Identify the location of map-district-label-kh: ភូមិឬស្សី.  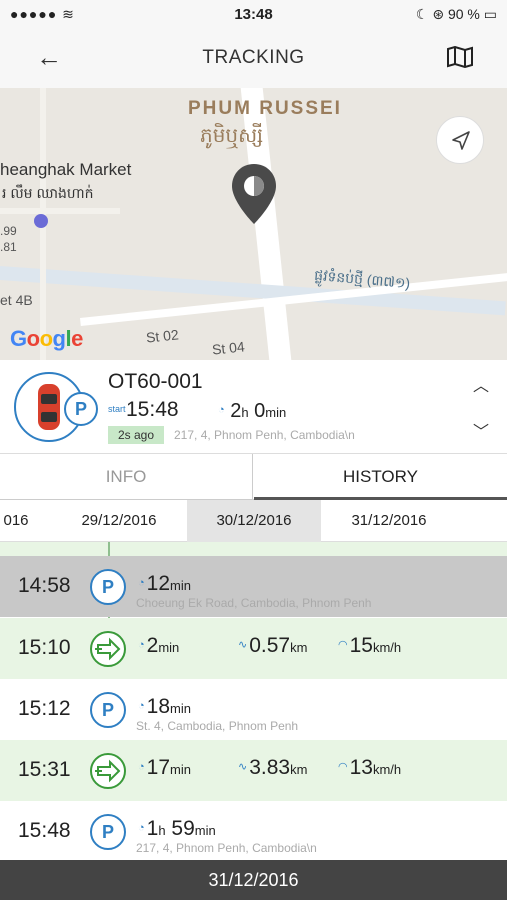
(232, 136).